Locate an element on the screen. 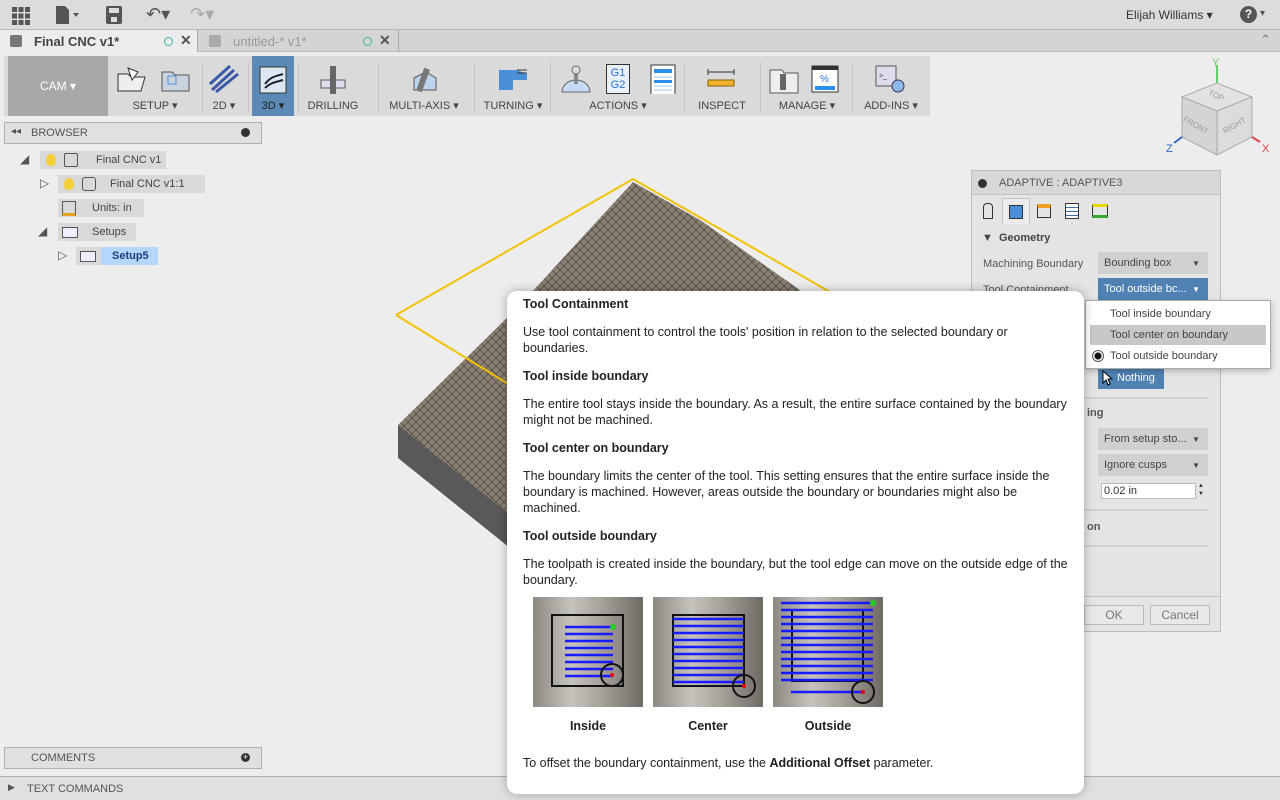  item-label: Units: in is located at coordinates (112, 208).